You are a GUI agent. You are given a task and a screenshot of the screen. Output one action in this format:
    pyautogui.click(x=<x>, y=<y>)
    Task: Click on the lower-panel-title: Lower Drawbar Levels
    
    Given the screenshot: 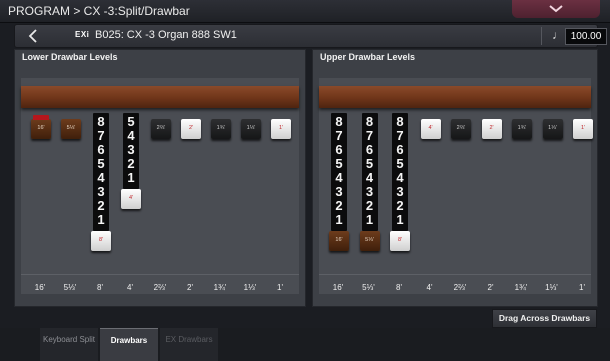 What is the action you would take?
    pyautogui.click(x=70, y=57)
    